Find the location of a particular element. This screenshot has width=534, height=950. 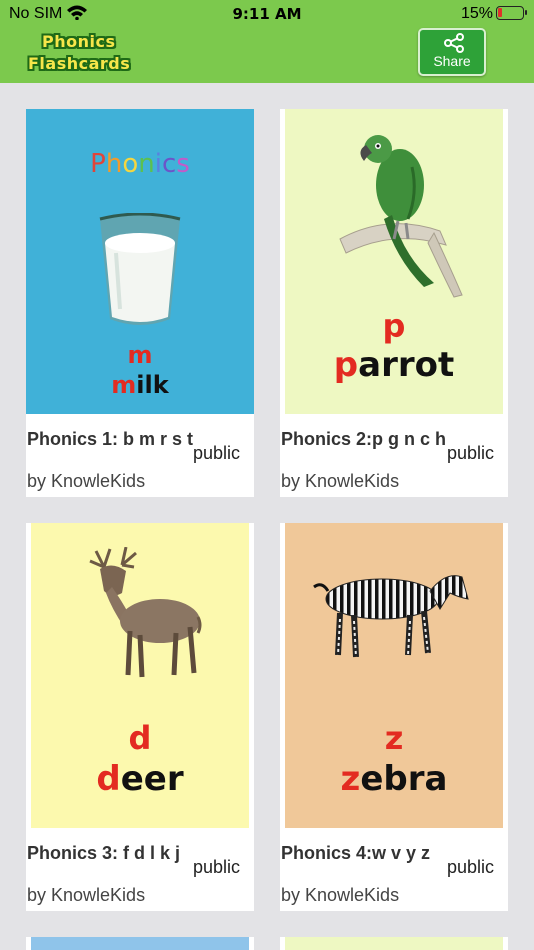

card-cover: p parrot is located at coordinates (394, 261).